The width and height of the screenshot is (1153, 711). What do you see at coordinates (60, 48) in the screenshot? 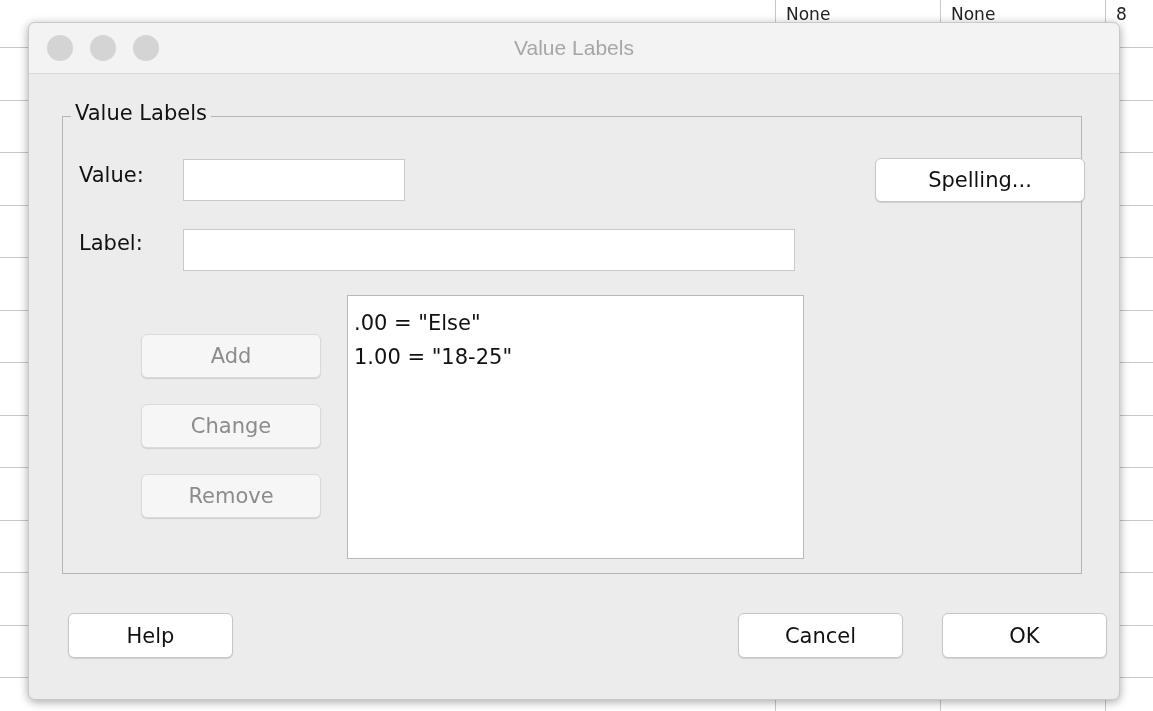
I see `close-icon` at bounding box center [60, 48].